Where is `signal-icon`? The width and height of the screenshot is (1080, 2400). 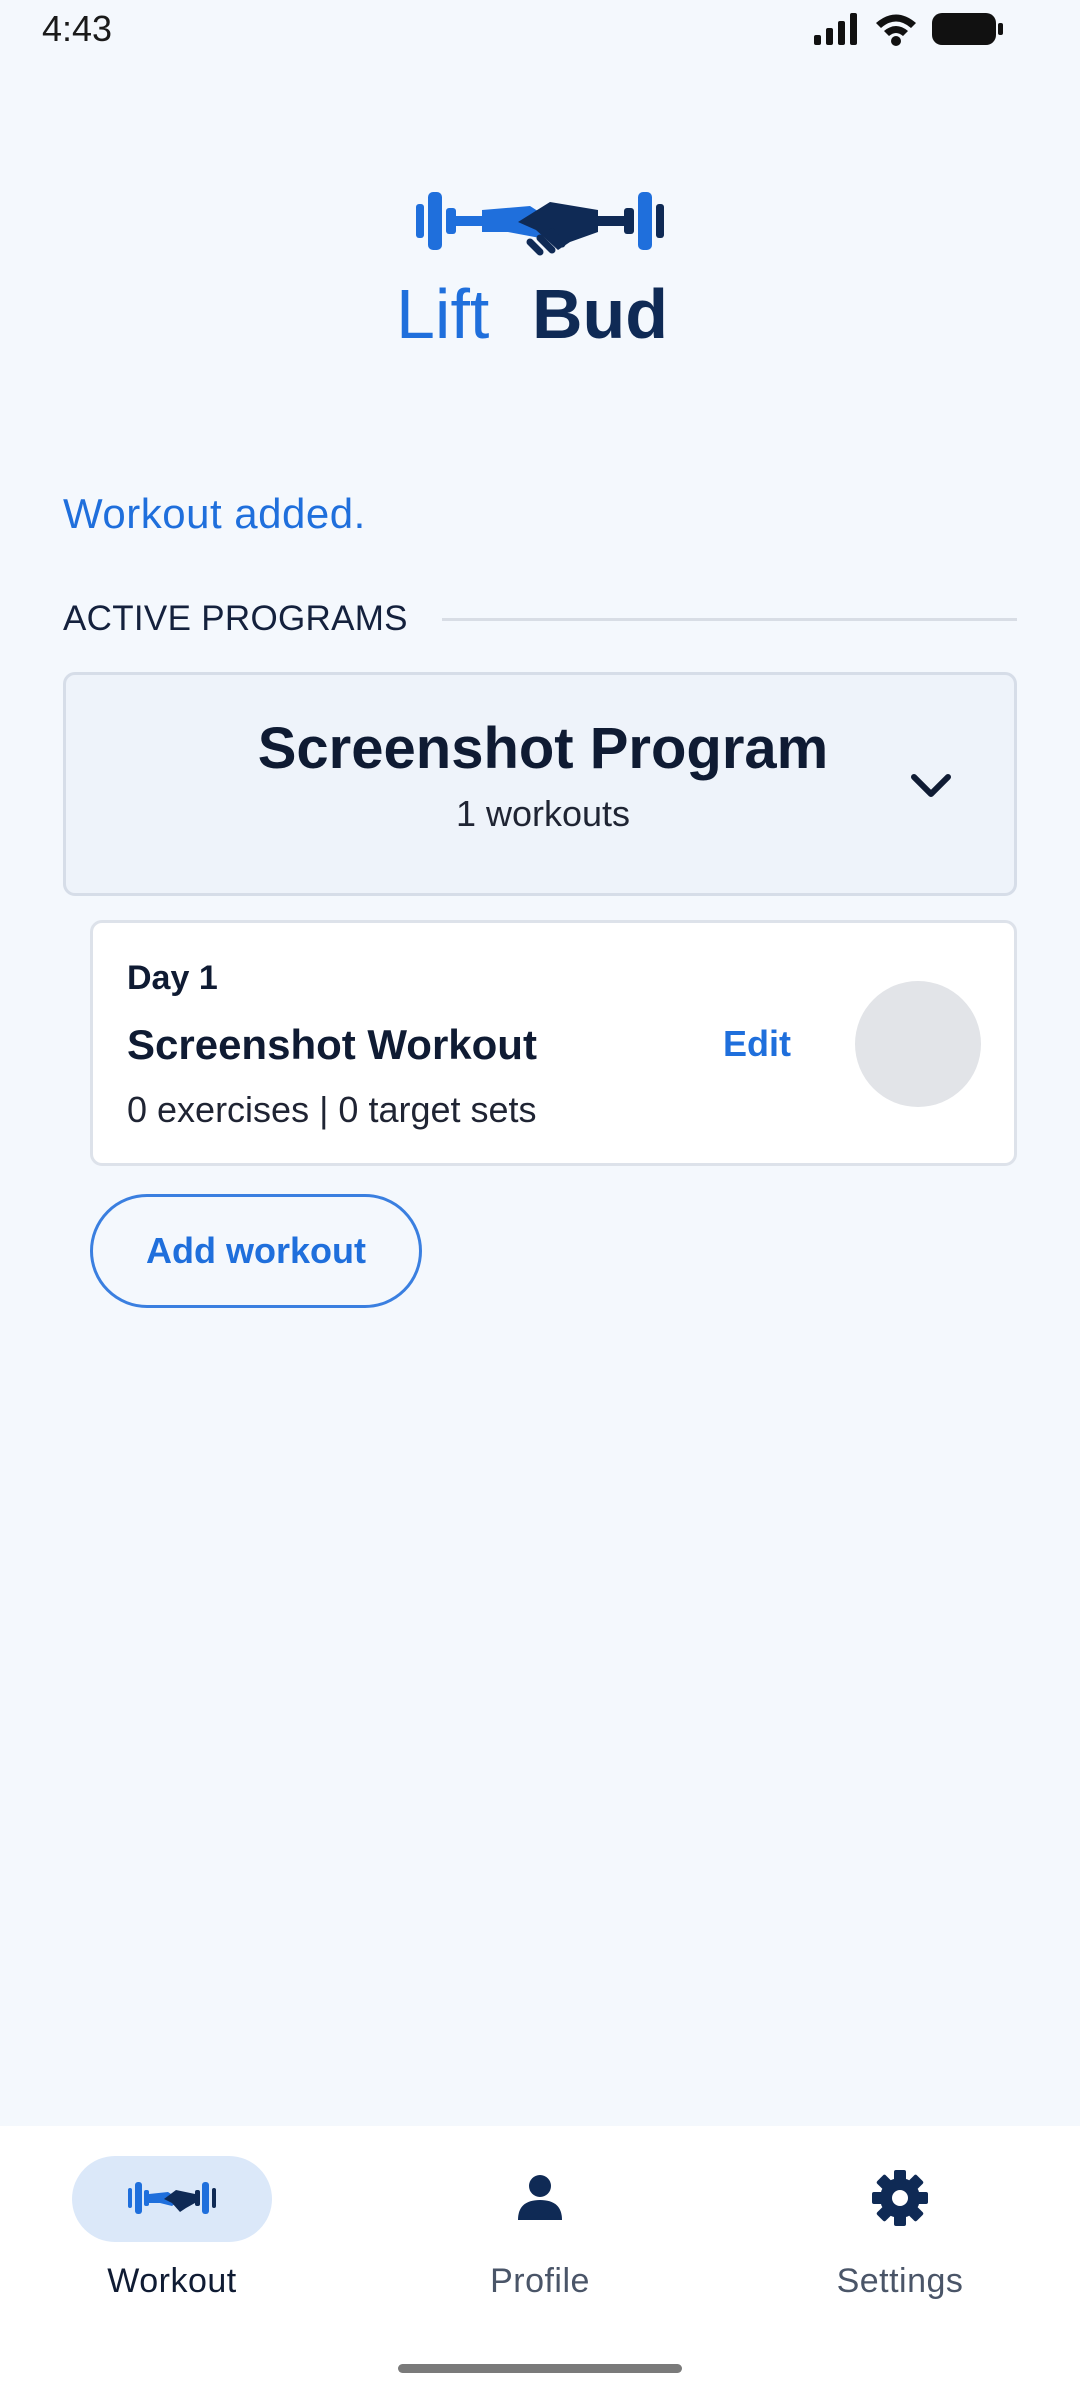
signal-icon is located at coordinates (835, 29).